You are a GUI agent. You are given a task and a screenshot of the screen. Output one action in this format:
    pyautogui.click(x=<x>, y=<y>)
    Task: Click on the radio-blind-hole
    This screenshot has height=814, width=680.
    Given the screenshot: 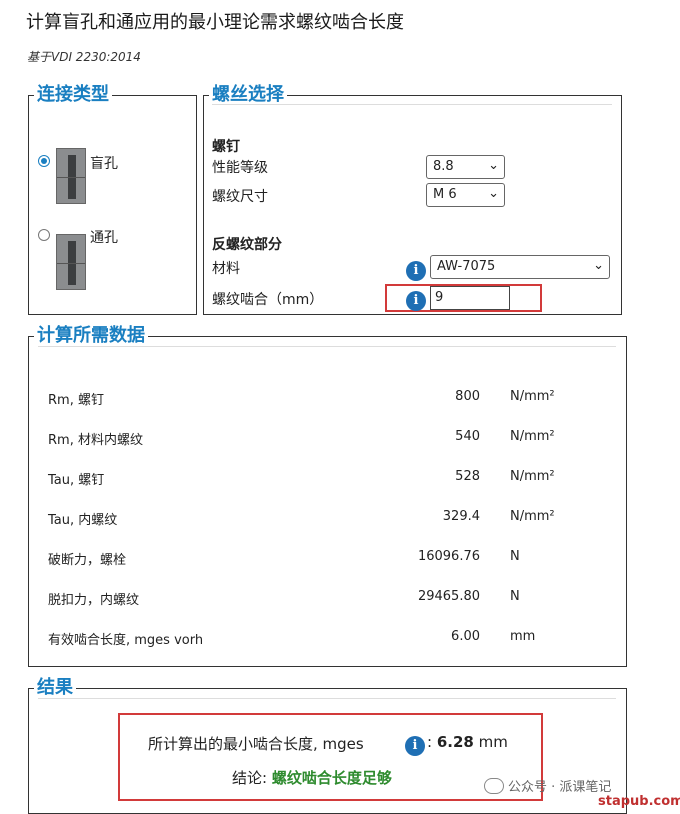 What is the action you would take?
    pyautogui.click(x=44, y=161)
    